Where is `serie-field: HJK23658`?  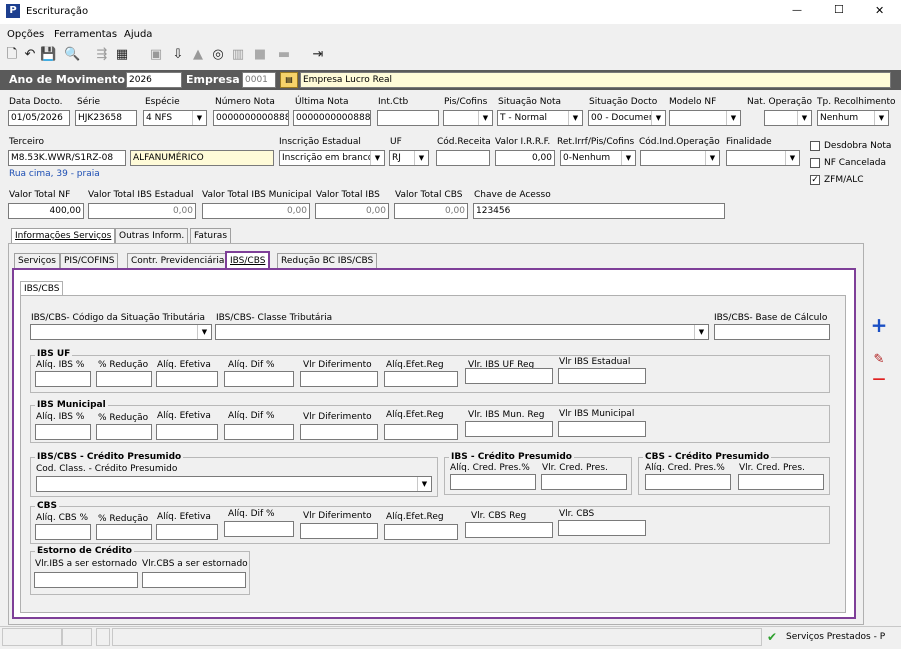
serie-field: HJK23658 is located at coordinates (106, 118).